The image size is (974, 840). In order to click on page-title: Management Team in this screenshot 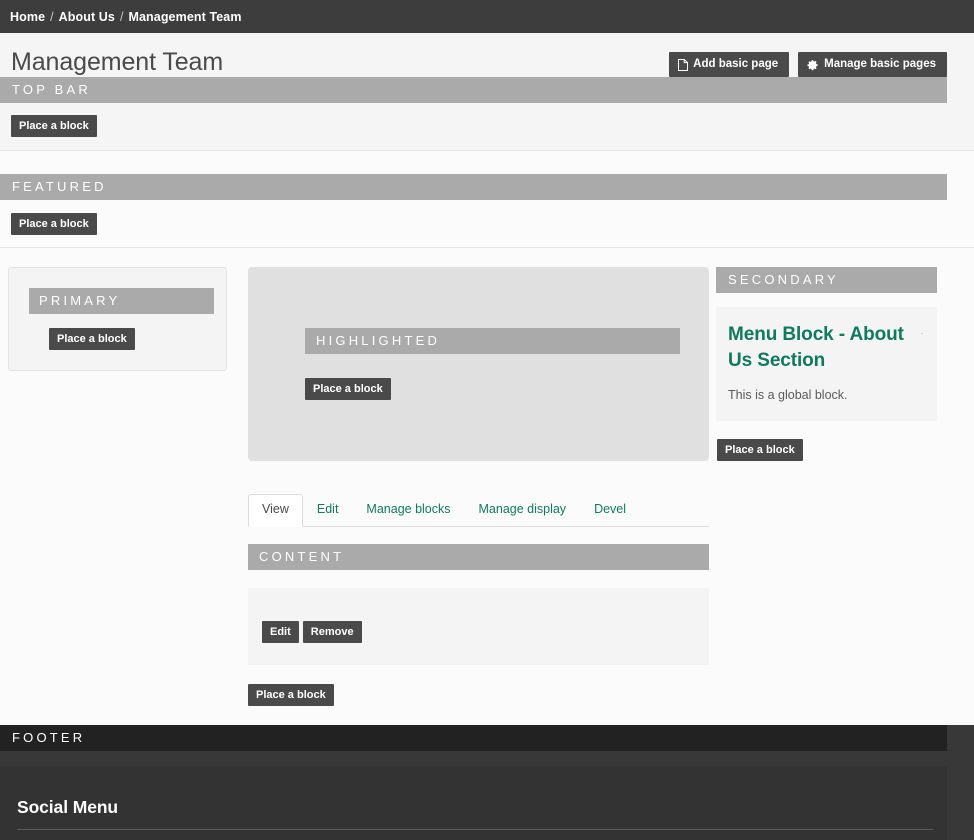, I will do `click(117, 62)`.